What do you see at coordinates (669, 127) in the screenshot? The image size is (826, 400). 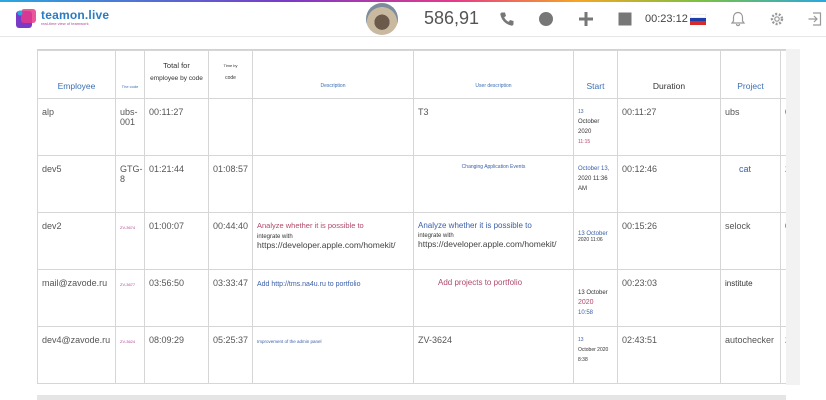 I see `duration-cell: 00:11:27` at bounding box center [669, 127].